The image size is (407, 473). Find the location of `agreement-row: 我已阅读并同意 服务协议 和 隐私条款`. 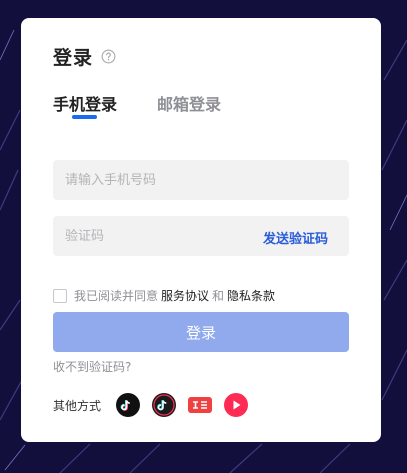

agreement-row: 我已阅读并同意 服务协议 和 隐私条款 is located at coordinates (165, 295).